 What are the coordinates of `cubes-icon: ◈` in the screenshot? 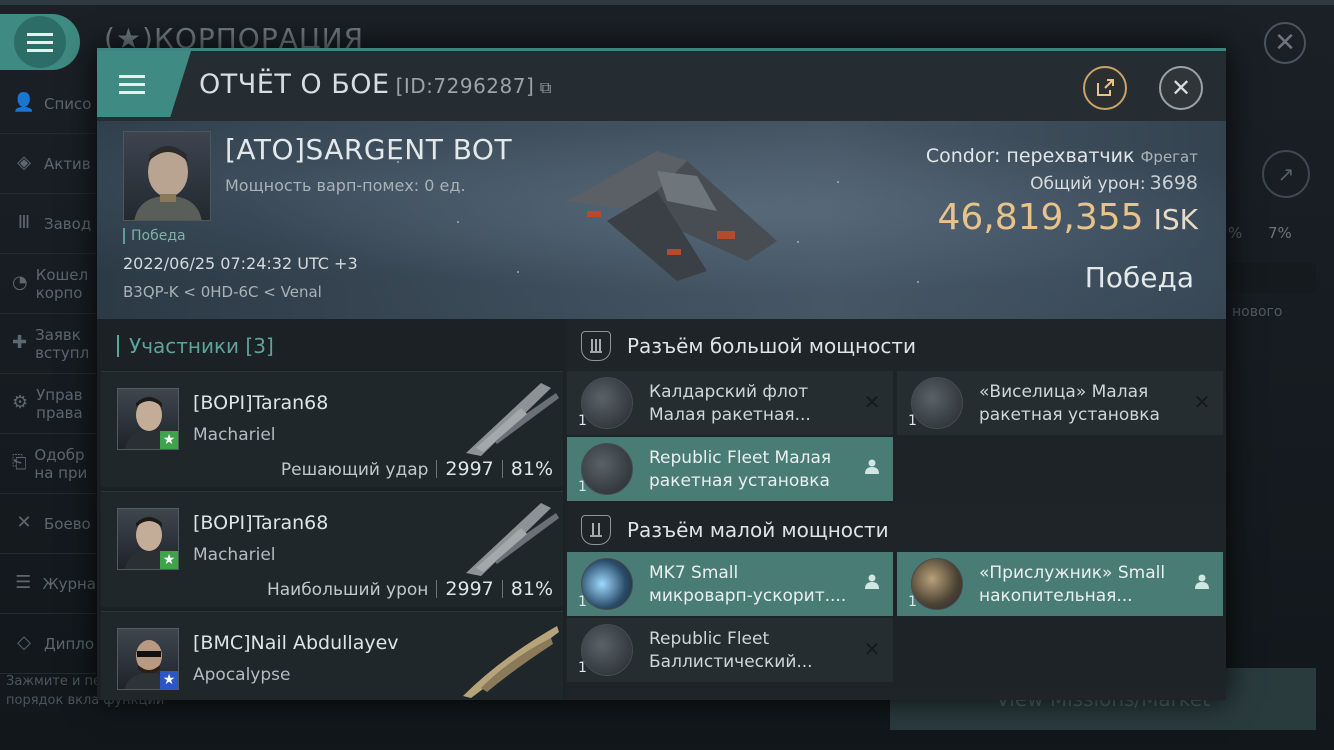 It's located at (24, 162).